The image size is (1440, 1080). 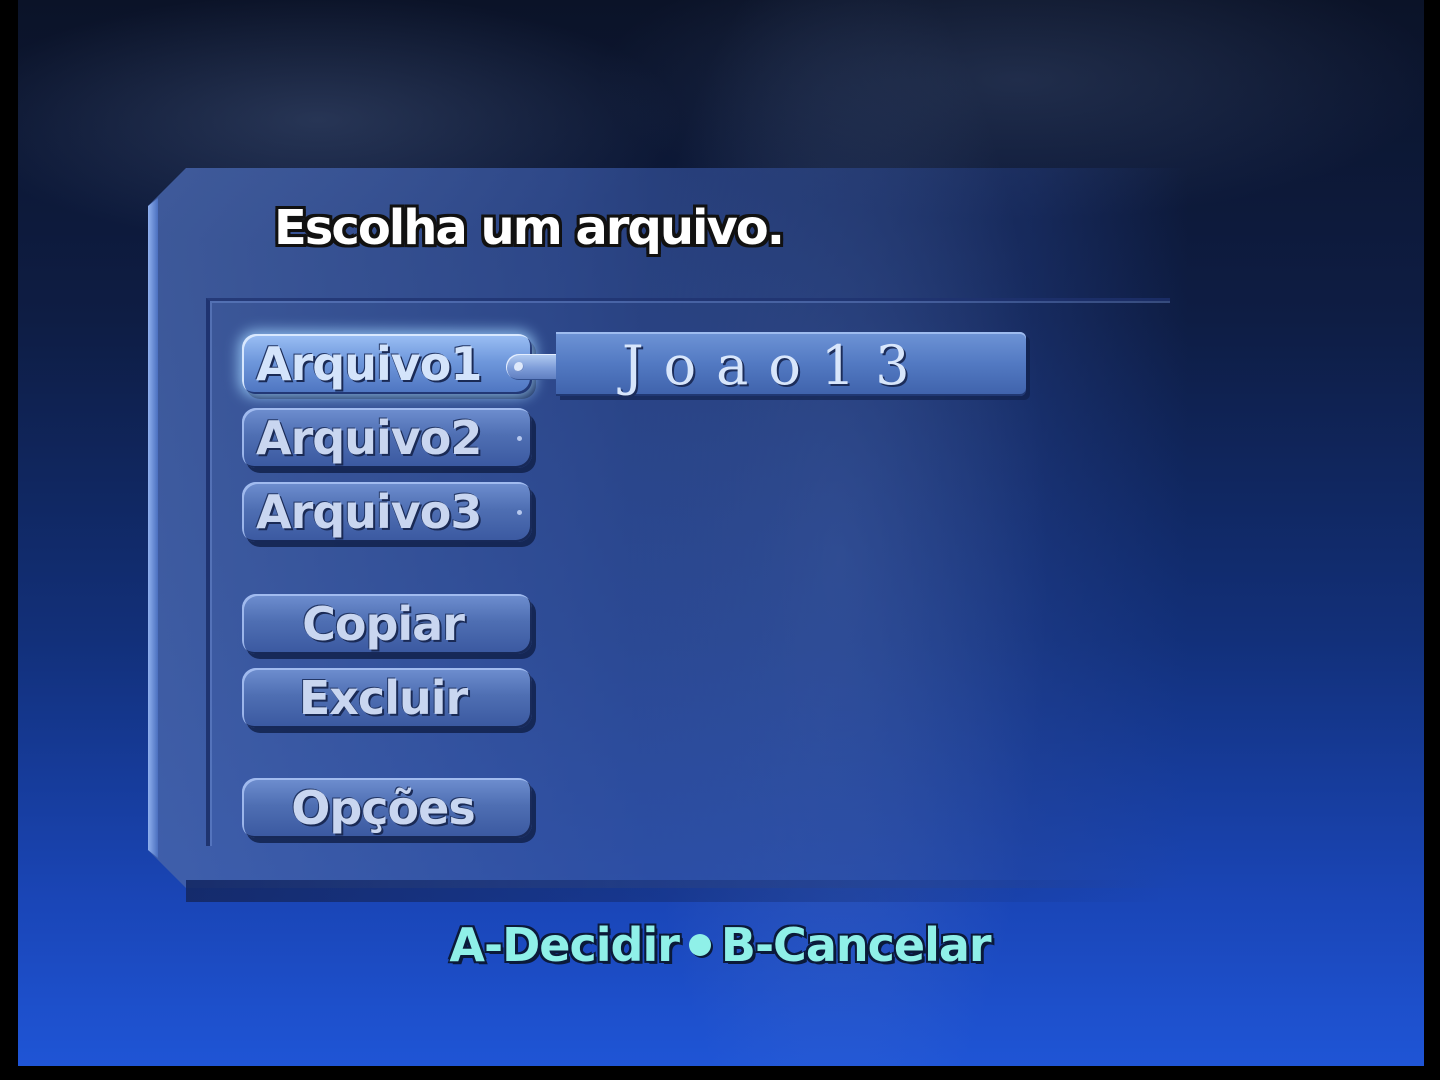 I want to click on options-button-label: Opções, so click(x=383, y=808).